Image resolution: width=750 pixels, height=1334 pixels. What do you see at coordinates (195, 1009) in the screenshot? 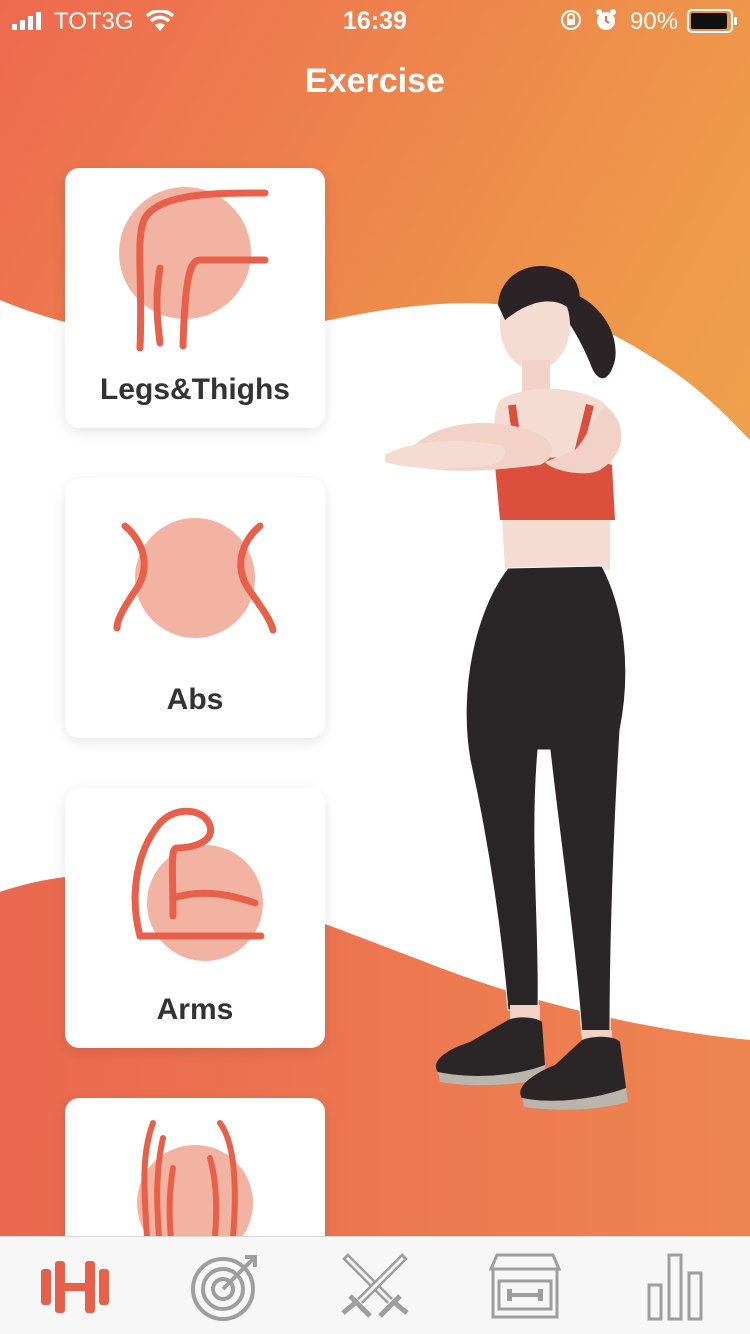
I see `category-label: Arms` at bounding box center [195, 1009].